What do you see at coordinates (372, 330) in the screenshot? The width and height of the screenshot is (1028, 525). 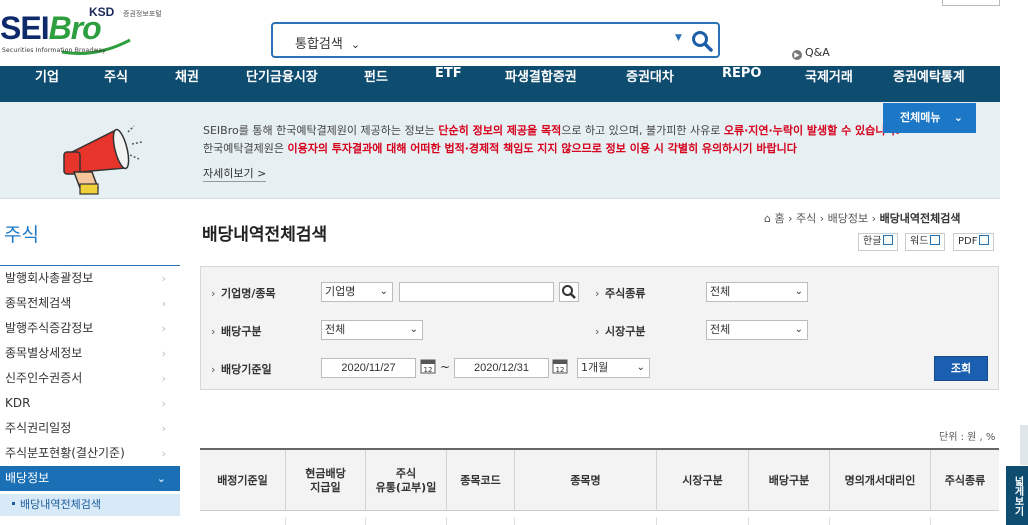 I see `dividend-type-select: 전체 ⌄` at bounding box center [372, 330].